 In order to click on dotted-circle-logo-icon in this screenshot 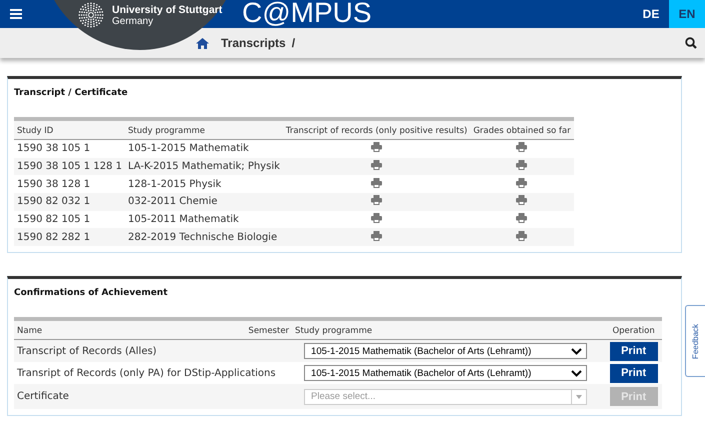, I will do `click(91, 15)`.